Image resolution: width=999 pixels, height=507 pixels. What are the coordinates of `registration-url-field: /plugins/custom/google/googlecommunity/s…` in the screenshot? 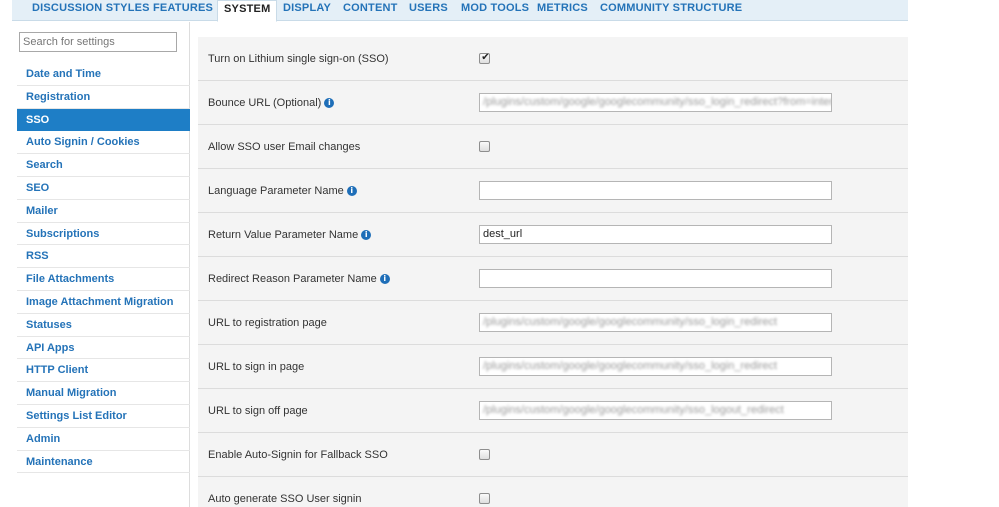 It's located at (655, 322).